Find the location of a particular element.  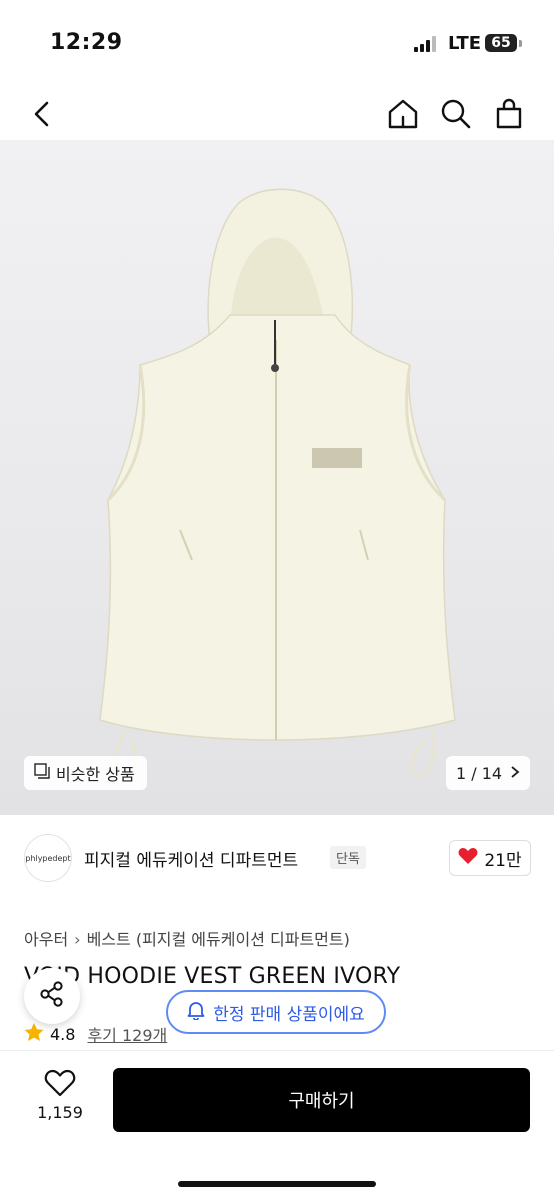

share-button is located at coordinates (52, 996).